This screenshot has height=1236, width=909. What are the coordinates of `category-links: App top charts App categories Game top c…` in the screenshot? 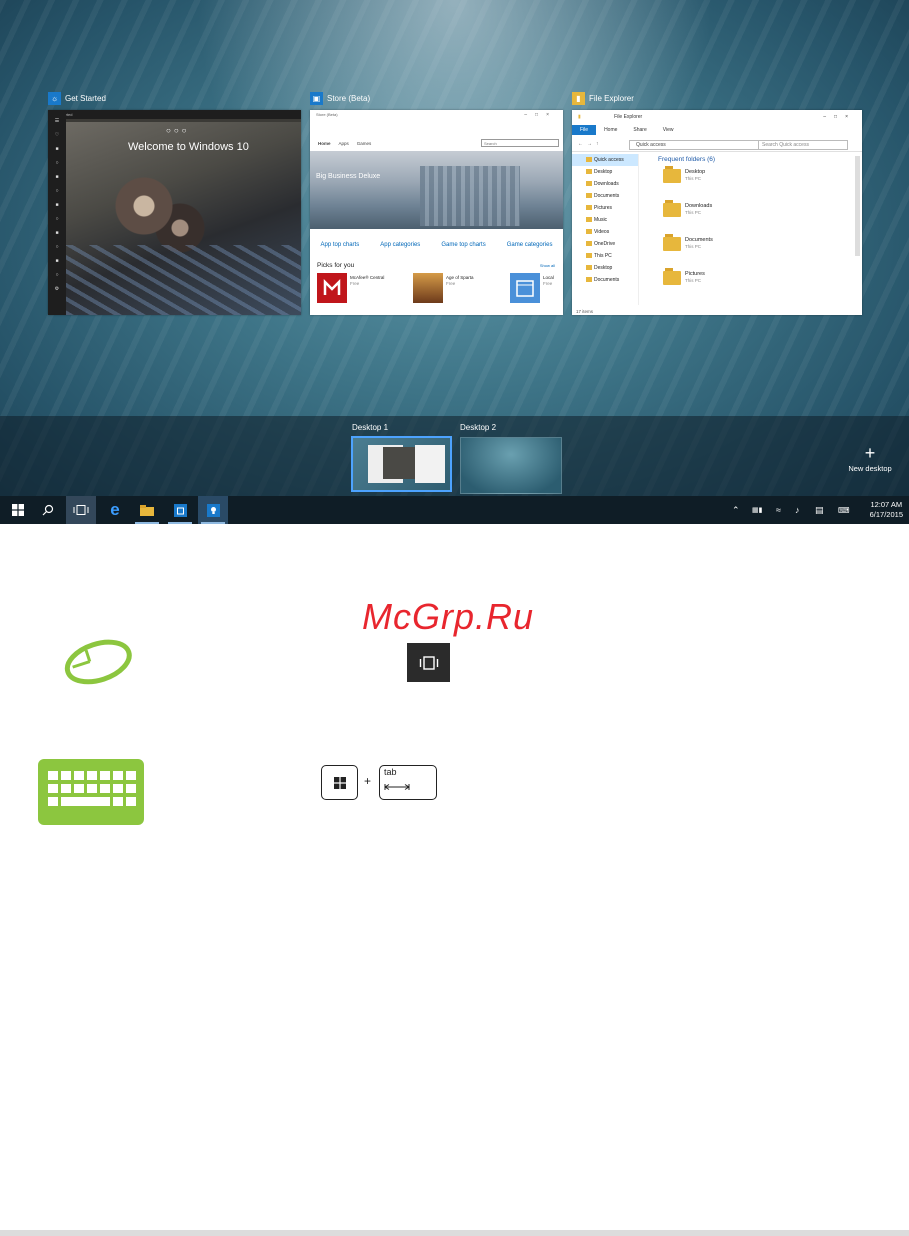 It's located at (436, 245).